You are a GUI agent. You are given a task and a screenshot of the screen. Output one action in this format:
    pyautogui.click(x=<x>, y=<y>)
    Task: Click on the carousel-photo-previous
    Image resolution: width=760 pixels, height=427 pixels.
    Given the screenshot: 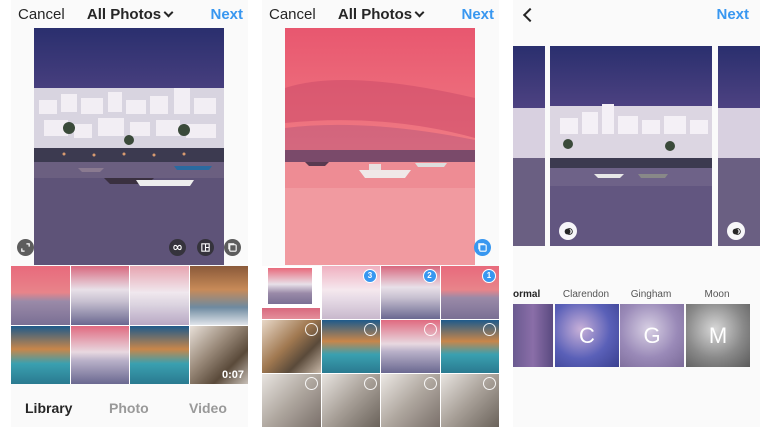 What is the action you would take?
    pyautogui.click(x=529, y=146)
    